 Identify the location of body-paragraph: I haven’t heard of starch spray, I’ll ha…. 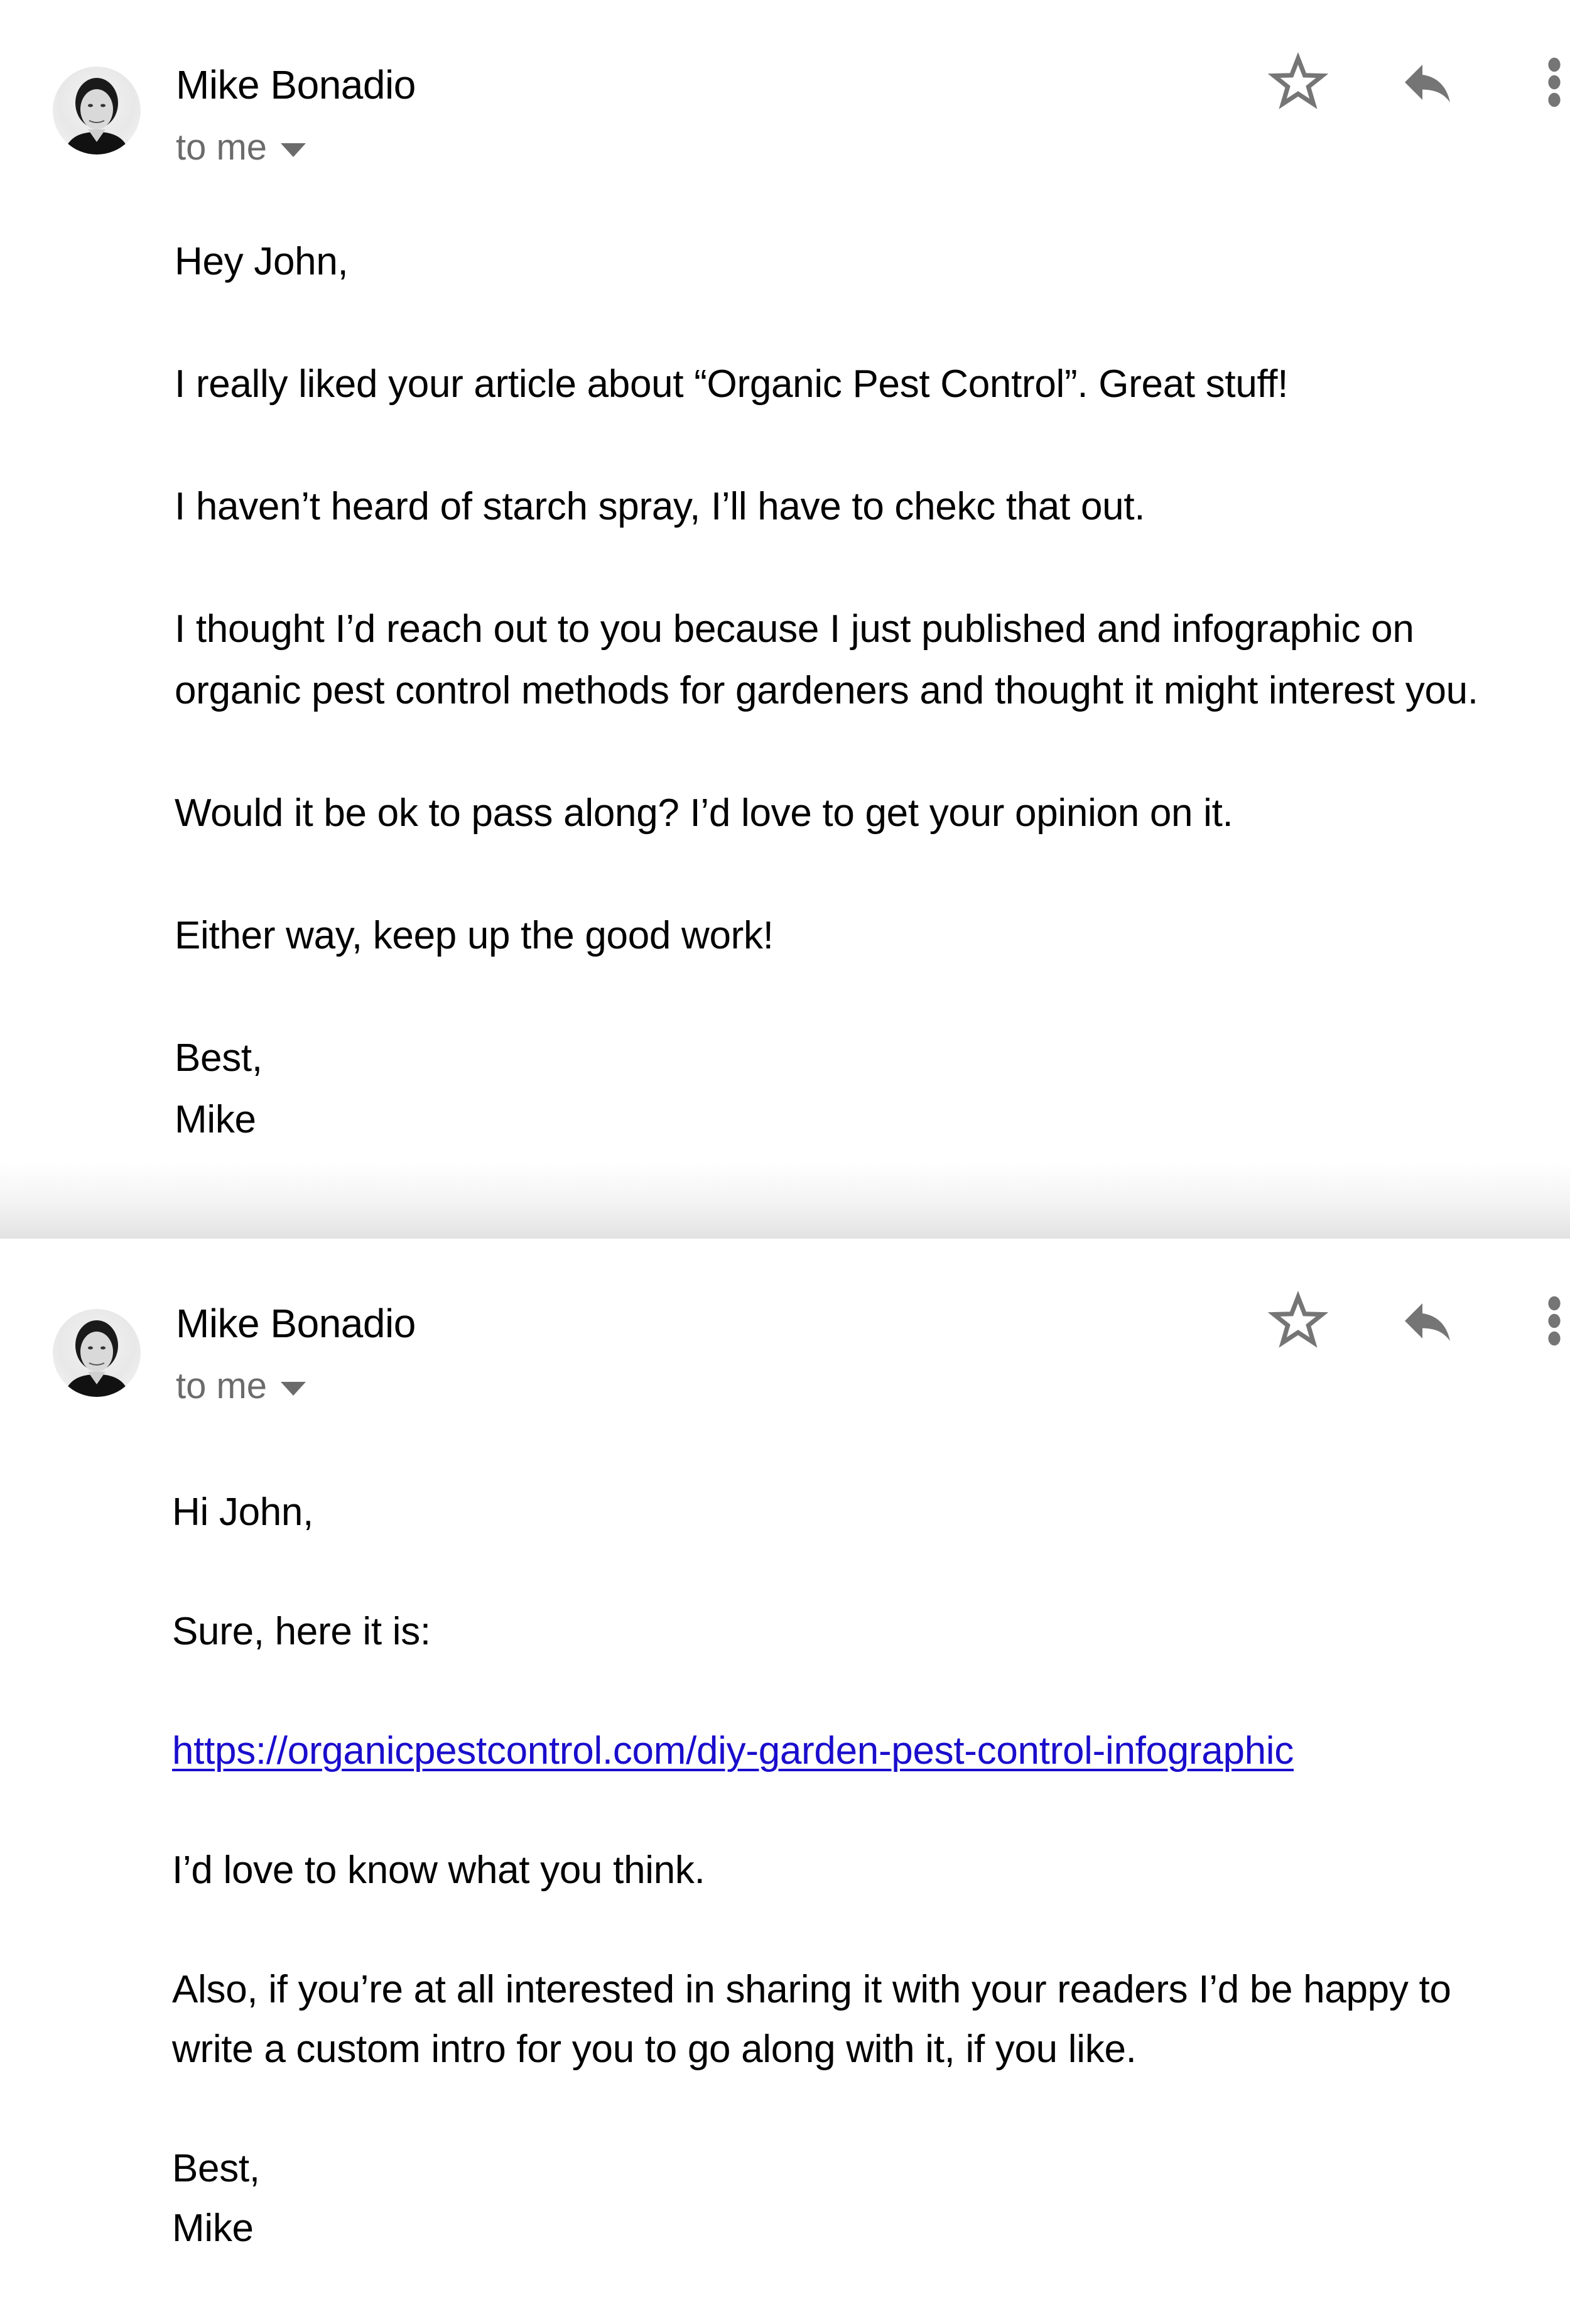
(660, 507).